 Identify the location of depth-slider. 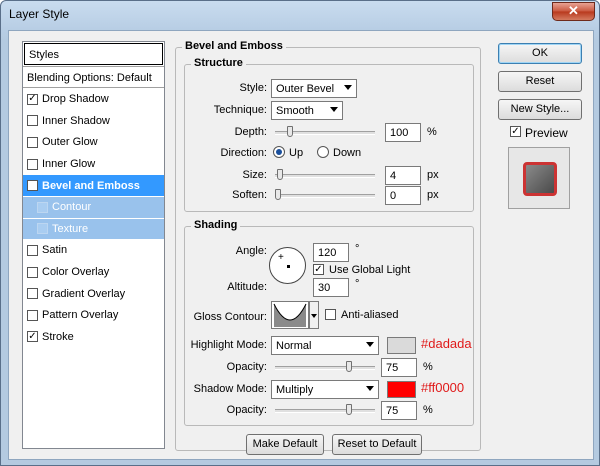
(325, 131).